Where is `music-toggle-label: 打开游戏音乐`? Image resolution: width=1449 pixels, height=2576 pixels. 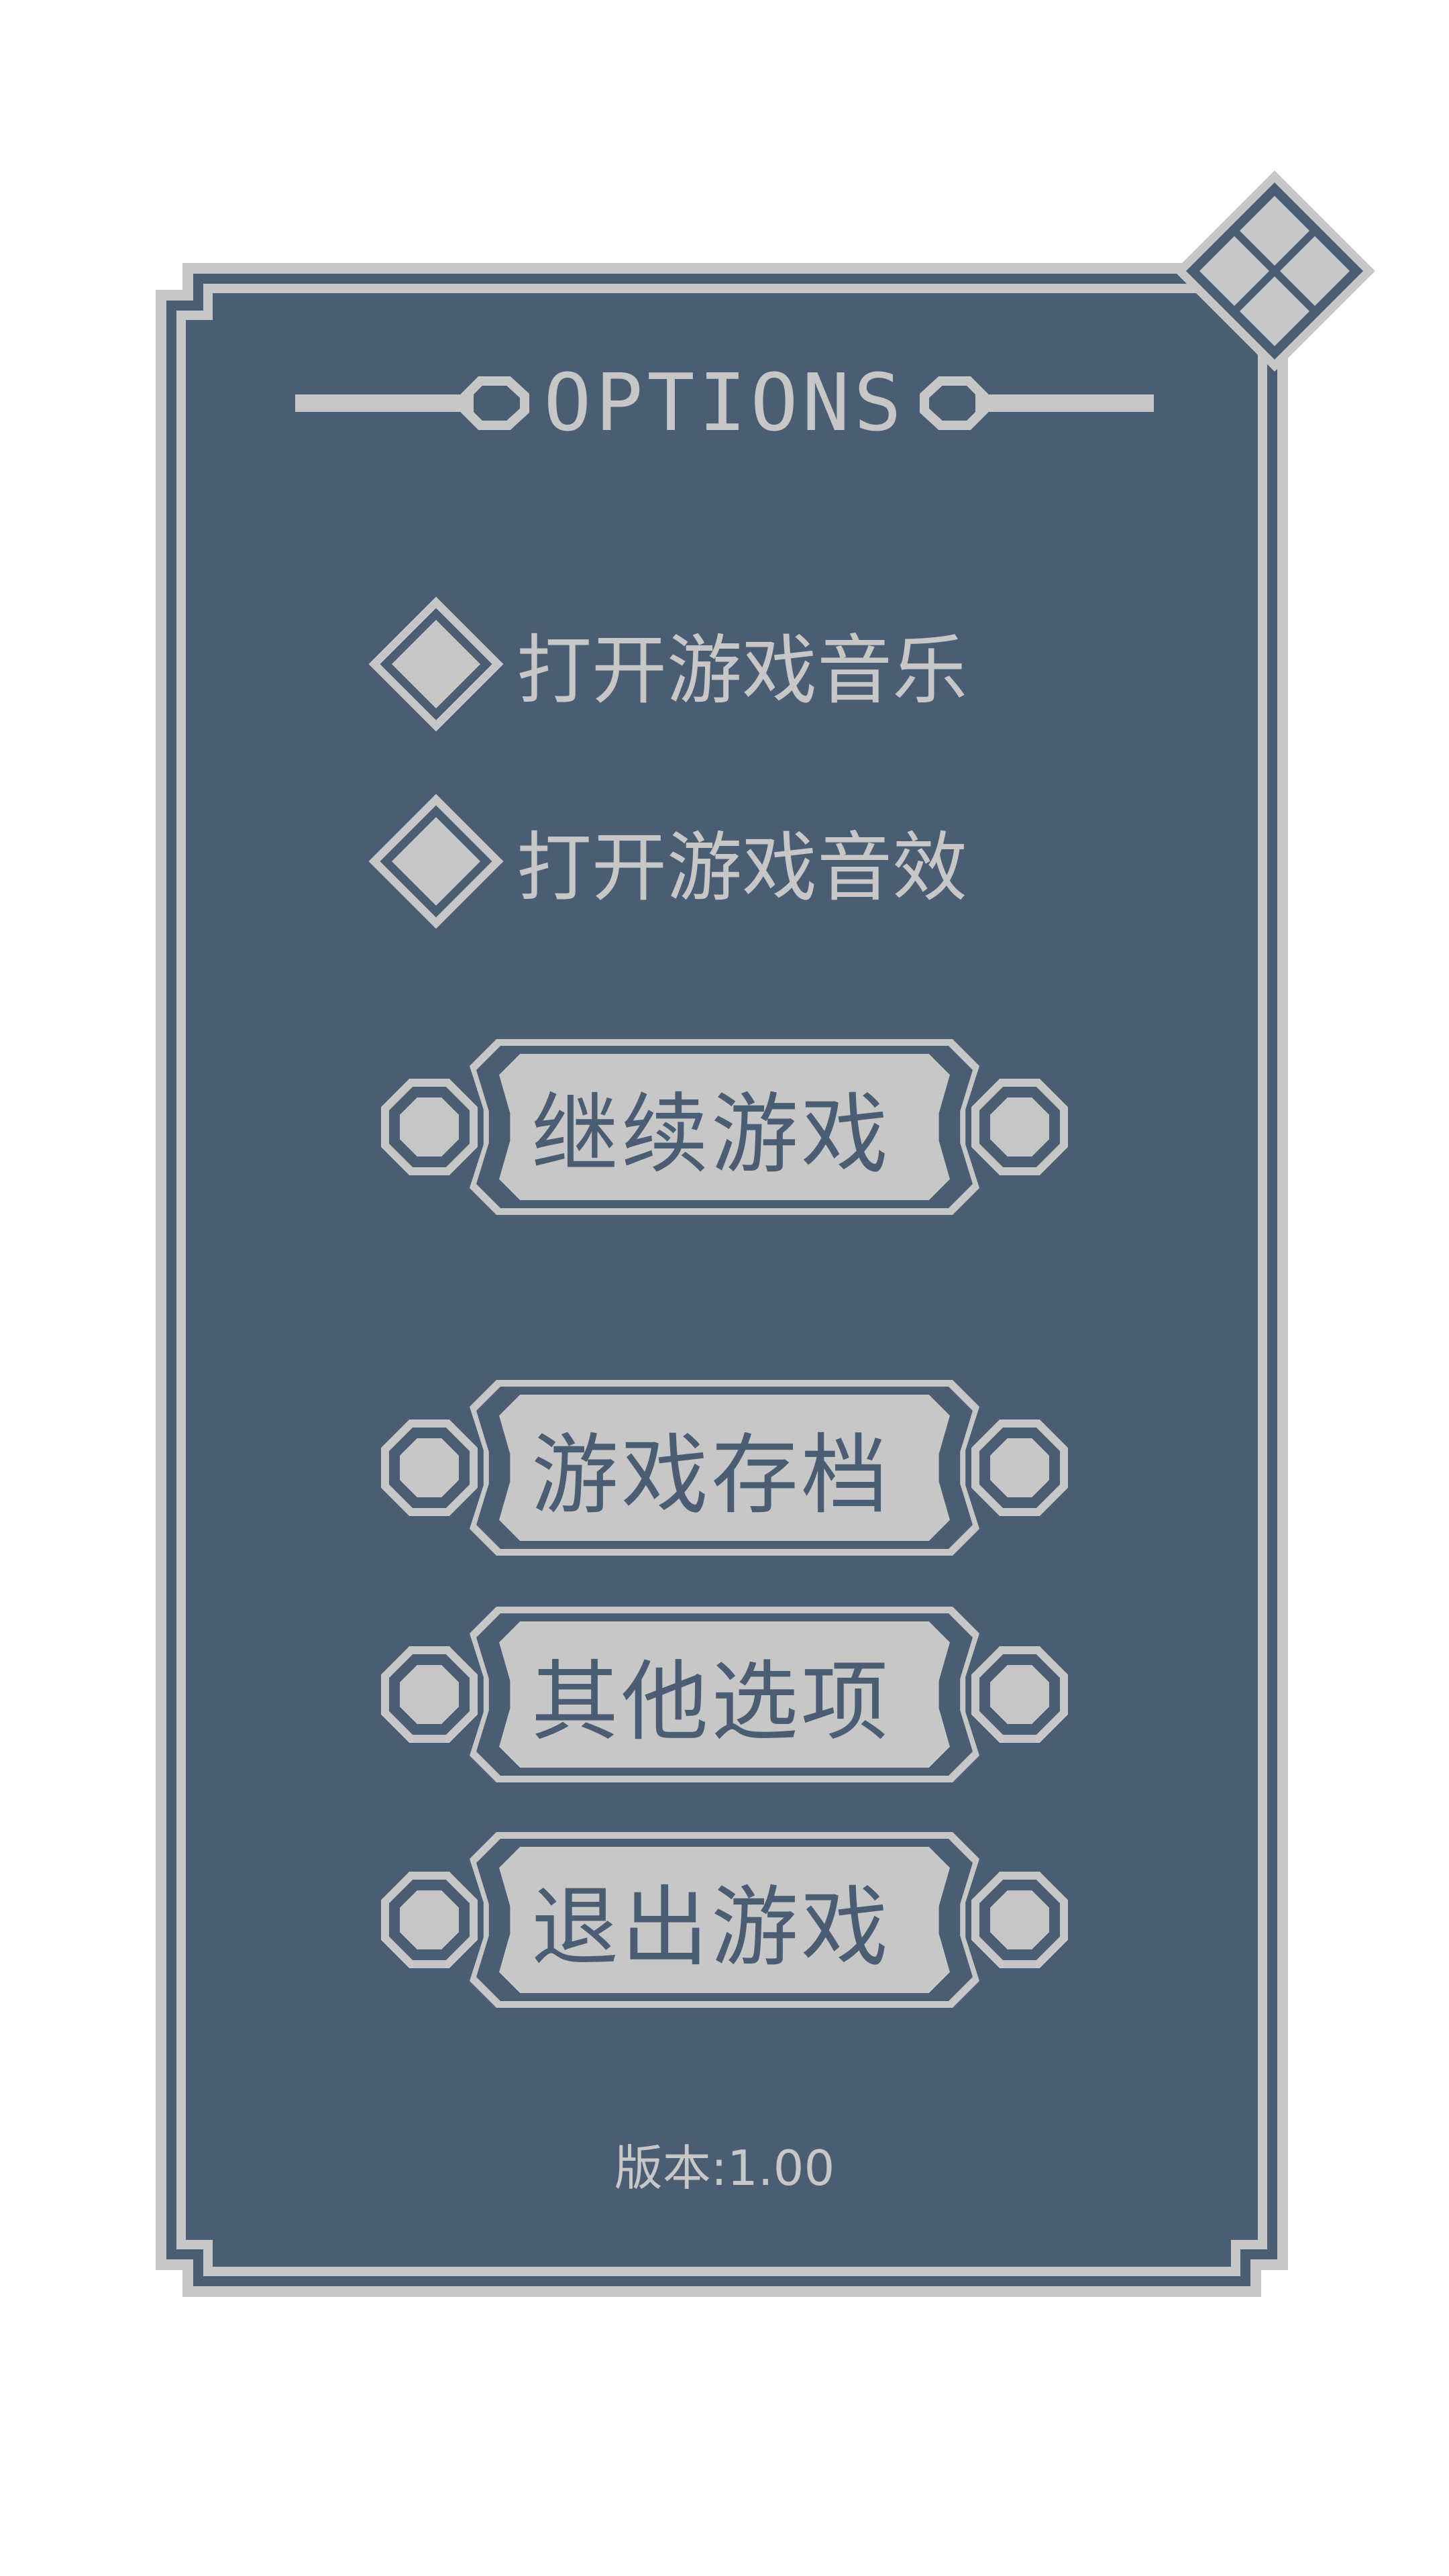 music-toggle-label: 打开游戏音乐 is located at coordinates (742, 665).